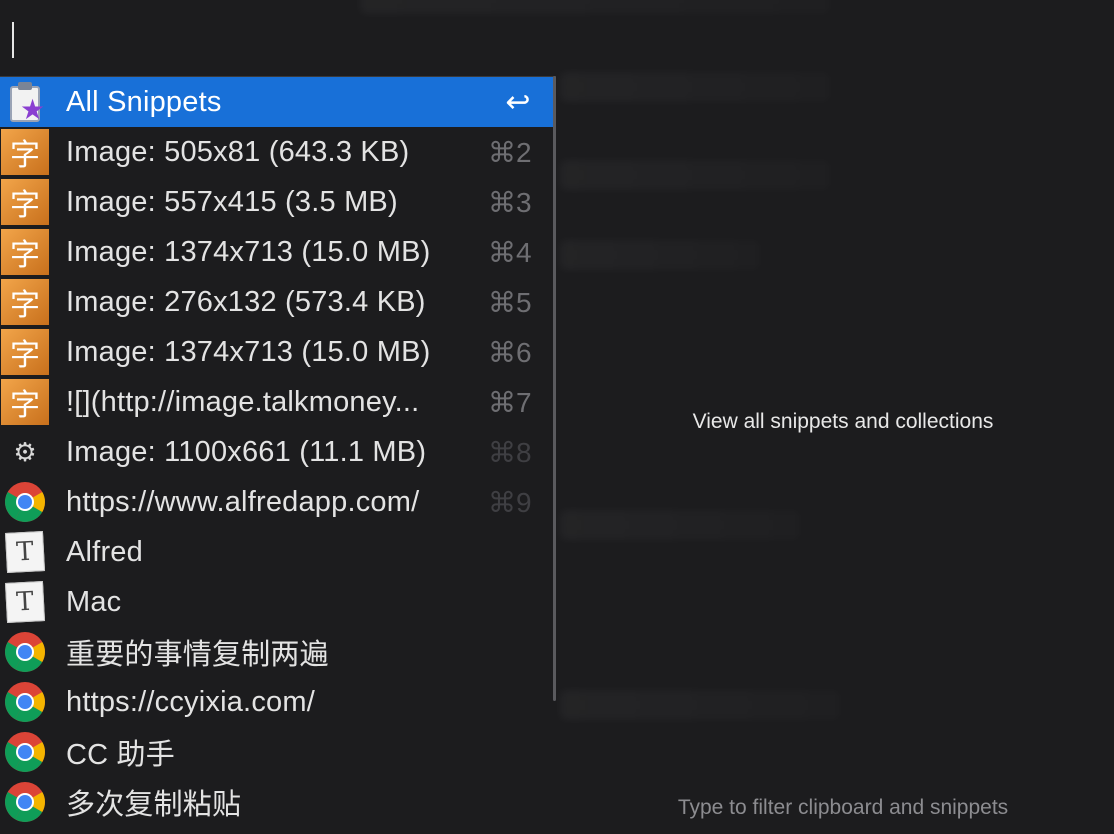 The height and width of the screenshot is (834, 1114). What do you see at coordinates (94, 601) in the screenshot?
I see `result-title: Mac` at bounding box center [94, 601].